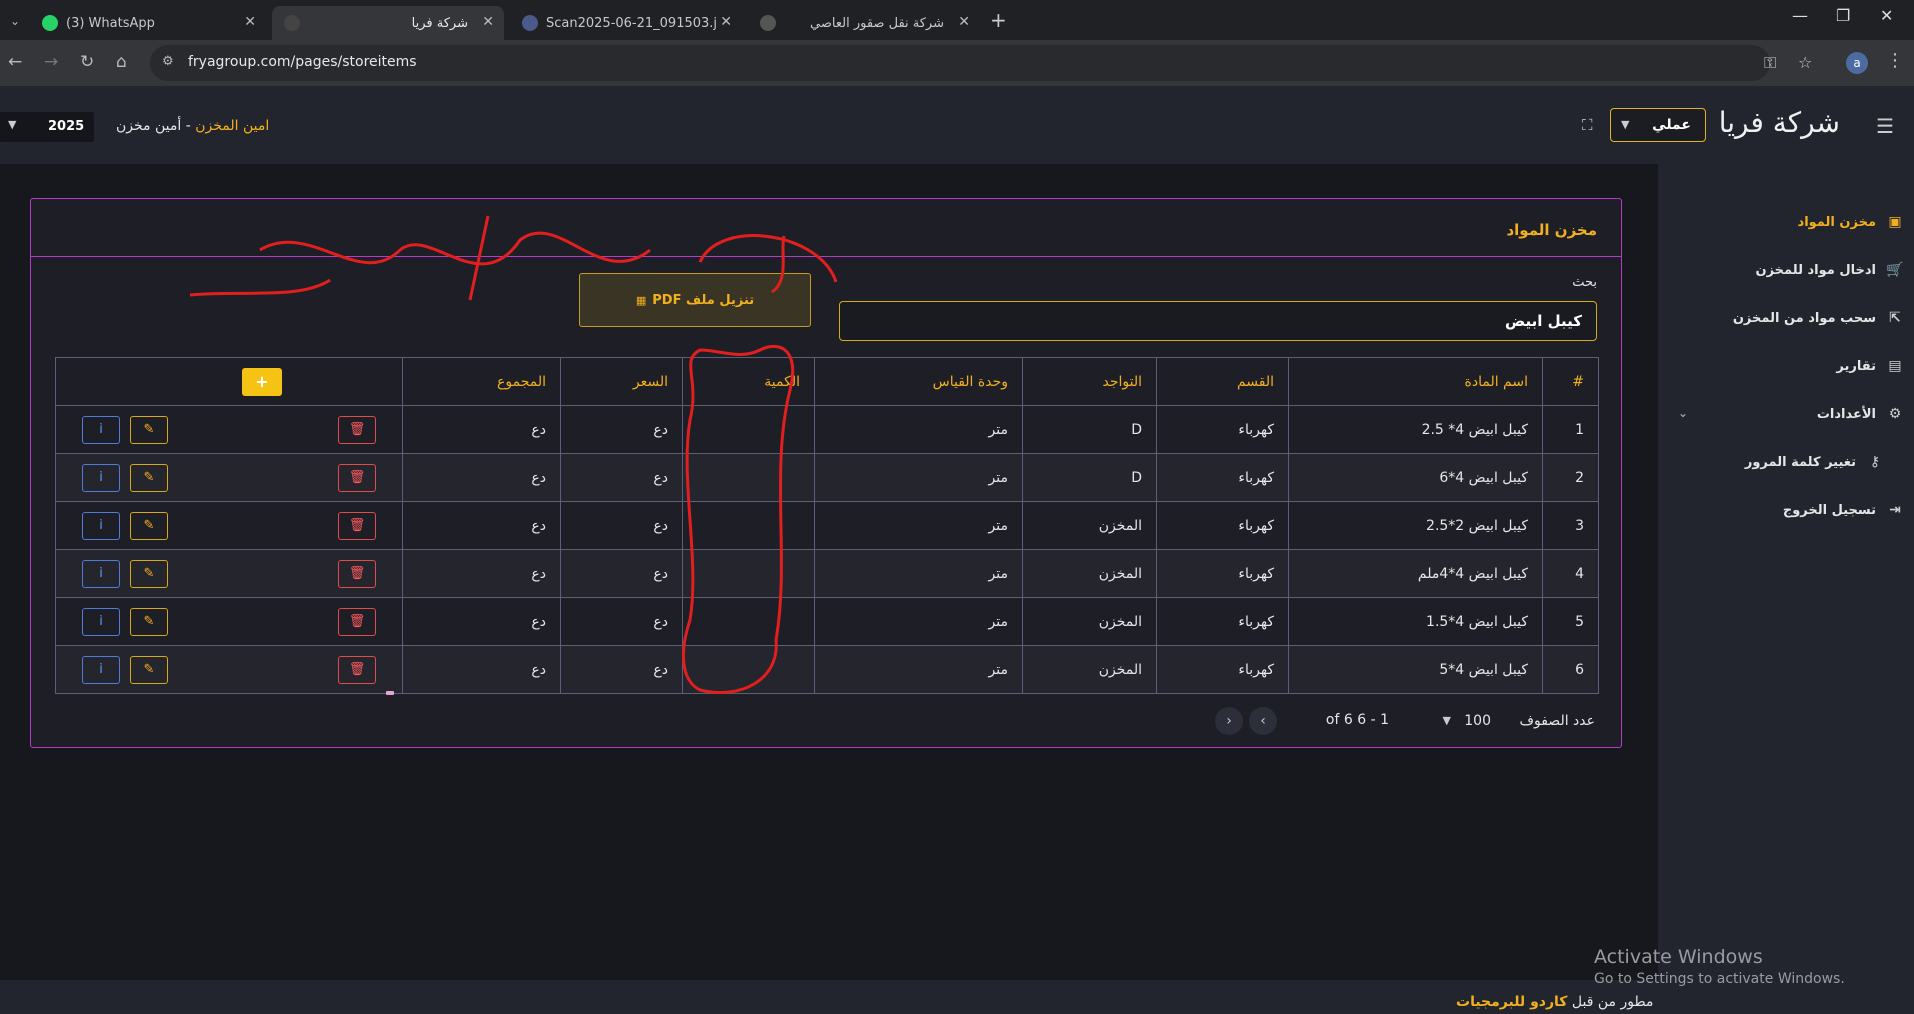  Describe the element at coordinates (1895, 60) in the screenshot. I see `browser-menu-icon: ⋮` at that location.